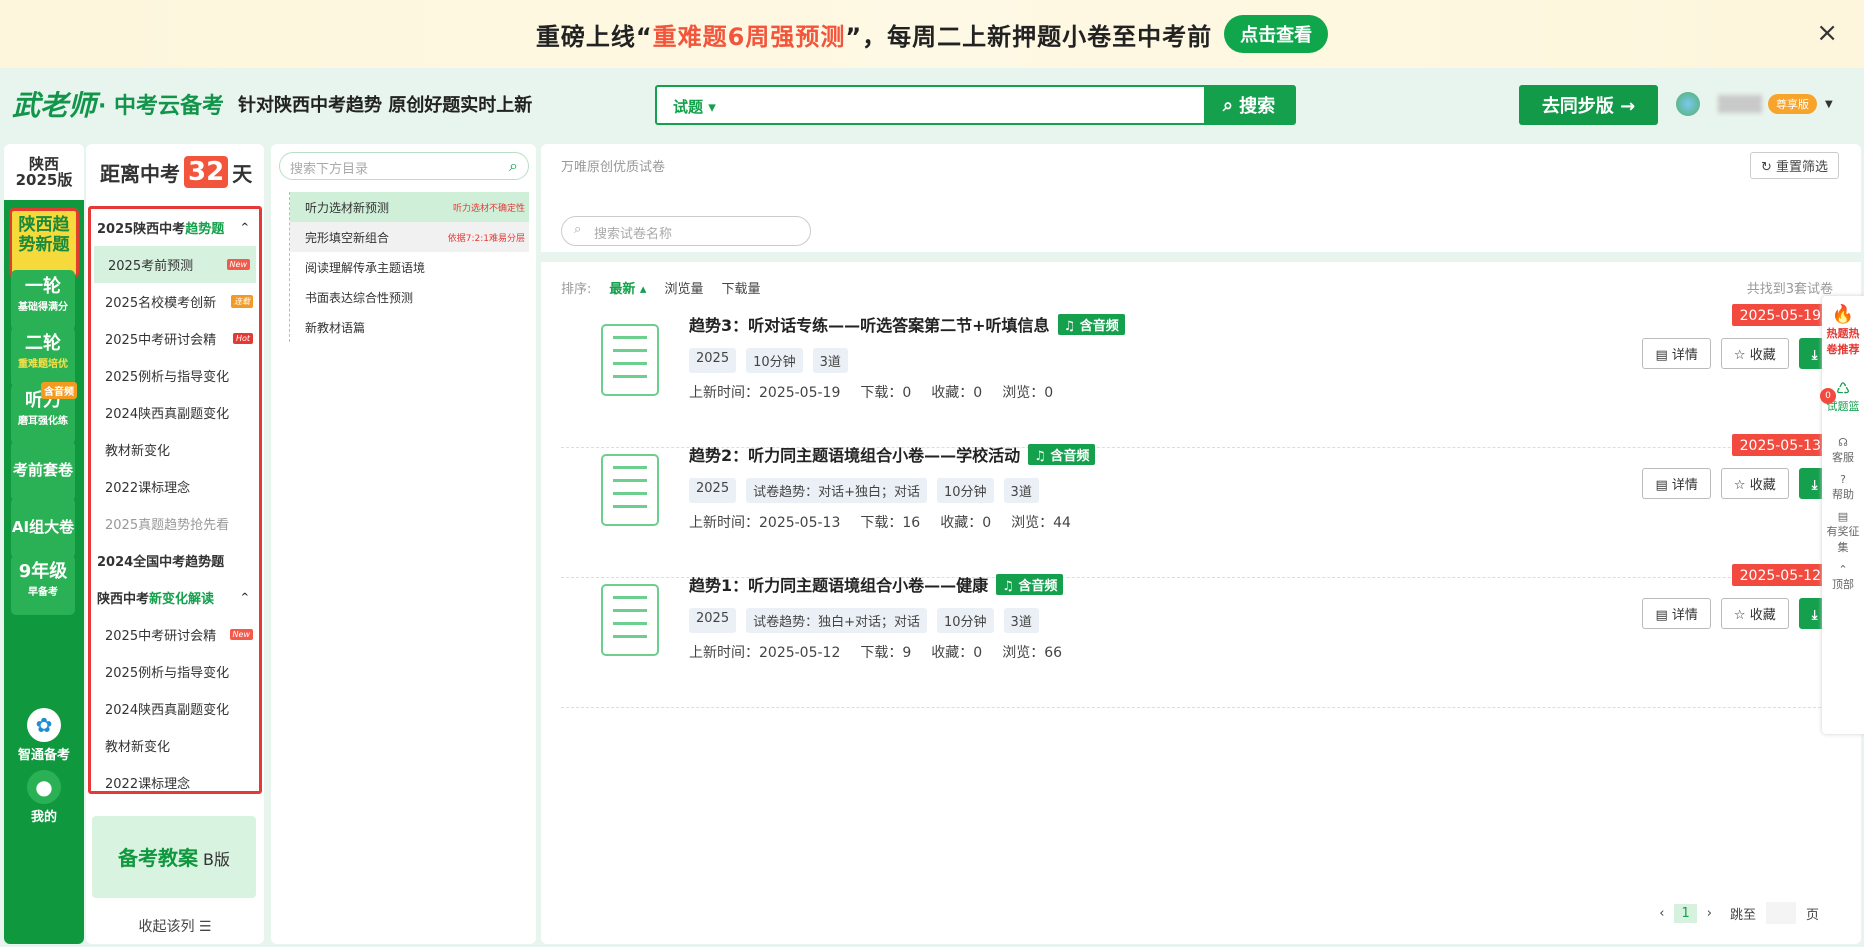  I want to click on search-input, so click(967, 105).